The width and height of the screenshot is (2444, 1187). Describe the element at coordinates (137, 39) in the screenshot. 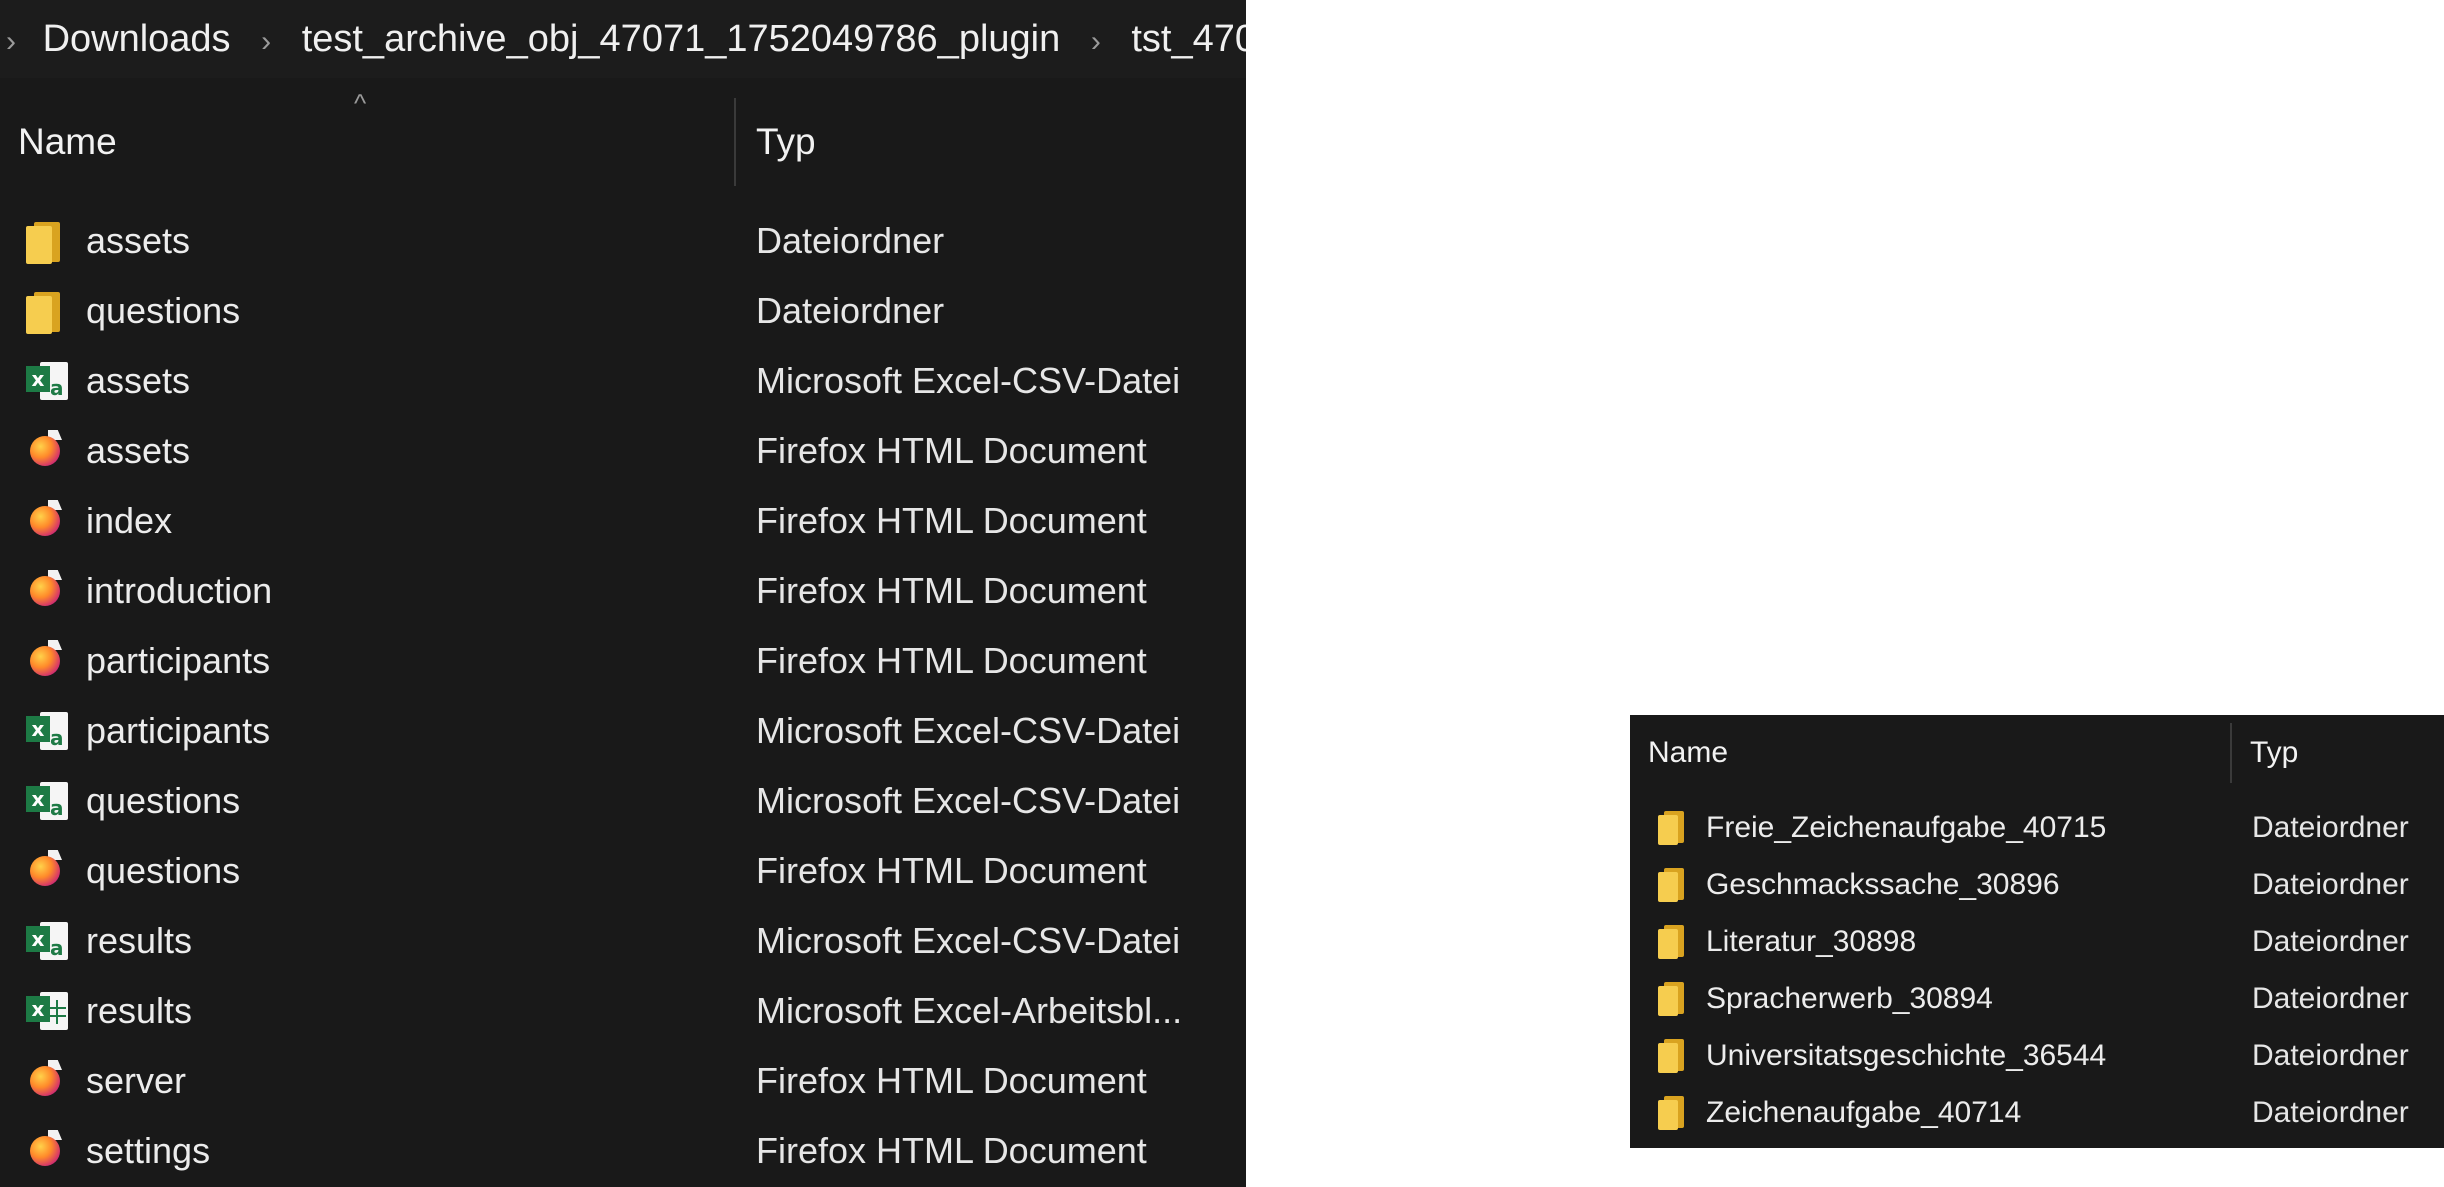

I see `breadcrumb-item-downloads: Downloads` at that location.